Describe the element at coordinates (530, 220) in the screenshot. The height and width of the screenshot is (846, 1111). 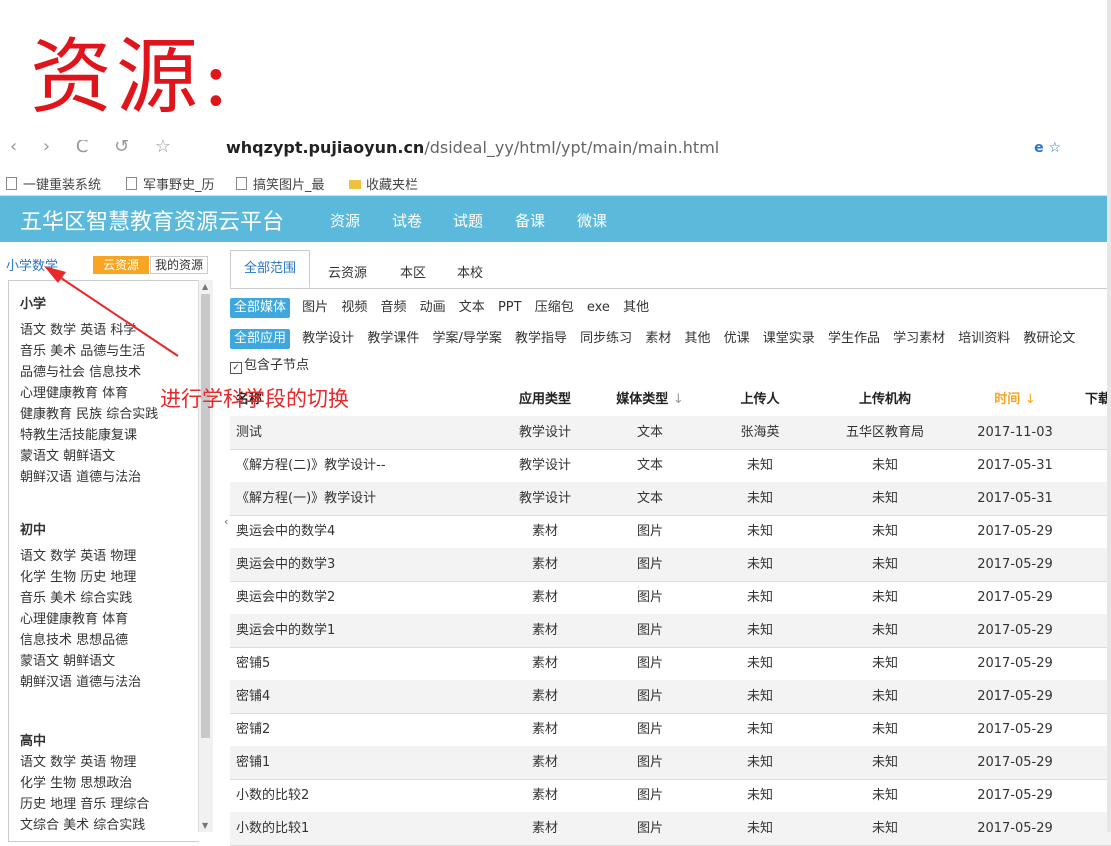
I see `nav-lesson-prep: 备课` at that location.